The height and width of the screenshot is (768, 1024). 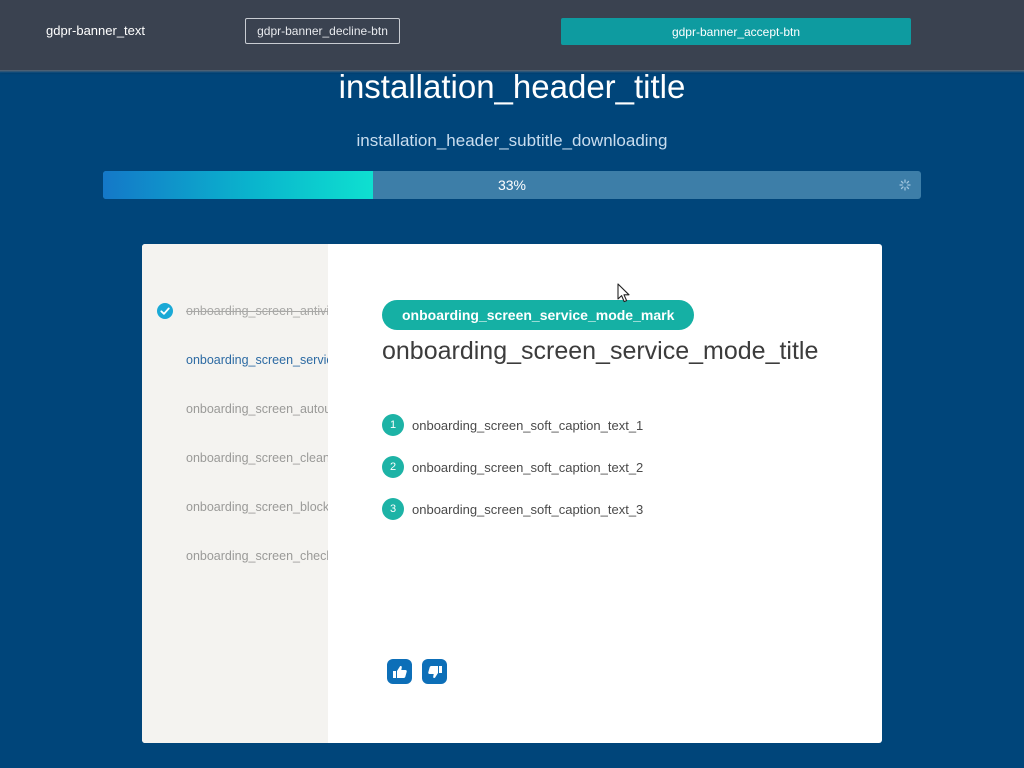 I want to click on step-text: onboarding_screen_soft_caption_text_1, so click(x=528, y=425).